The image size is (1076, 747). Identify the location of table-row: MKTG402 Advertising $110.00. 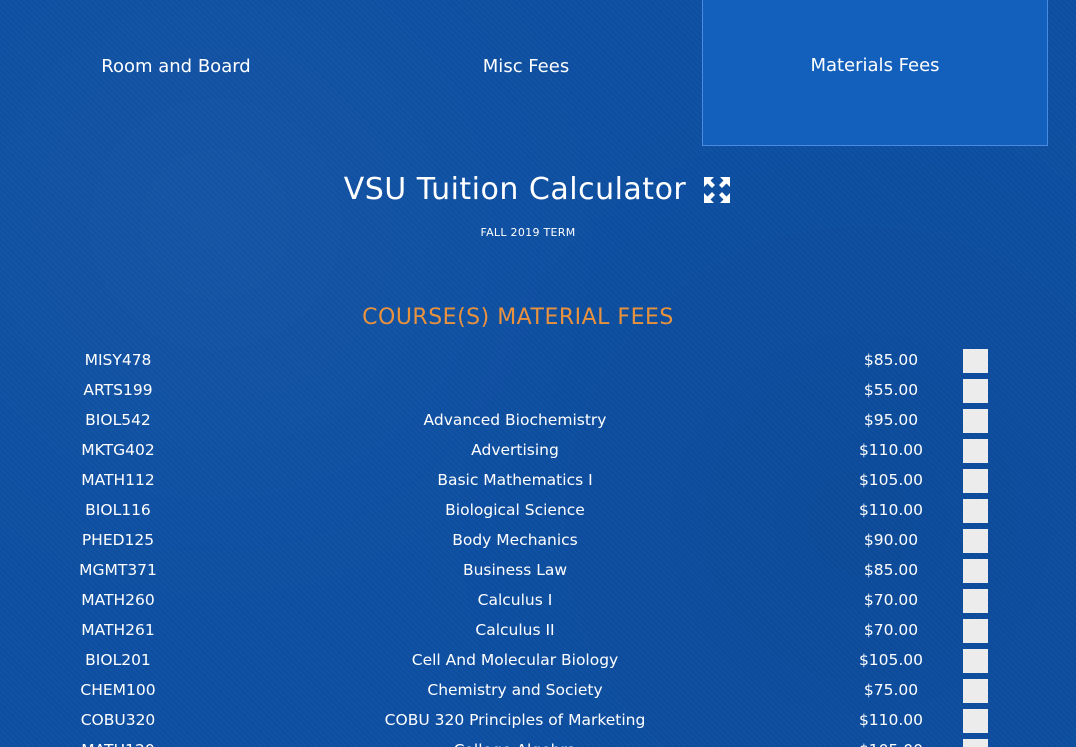
(538, 451).